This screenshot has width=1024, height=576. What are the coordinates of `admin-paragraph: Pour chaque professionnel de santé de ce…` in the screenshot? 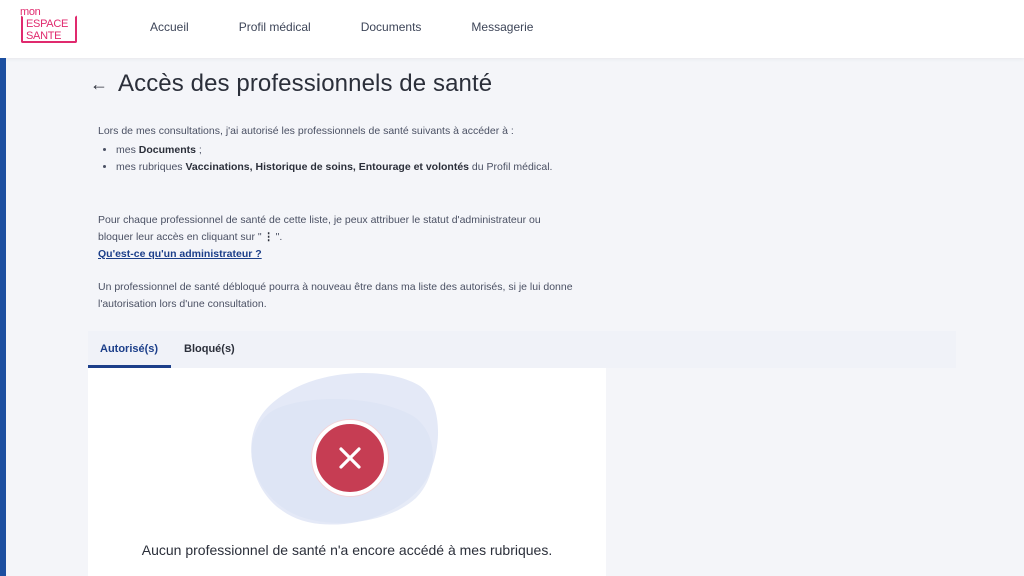 It's located at (338, 229).